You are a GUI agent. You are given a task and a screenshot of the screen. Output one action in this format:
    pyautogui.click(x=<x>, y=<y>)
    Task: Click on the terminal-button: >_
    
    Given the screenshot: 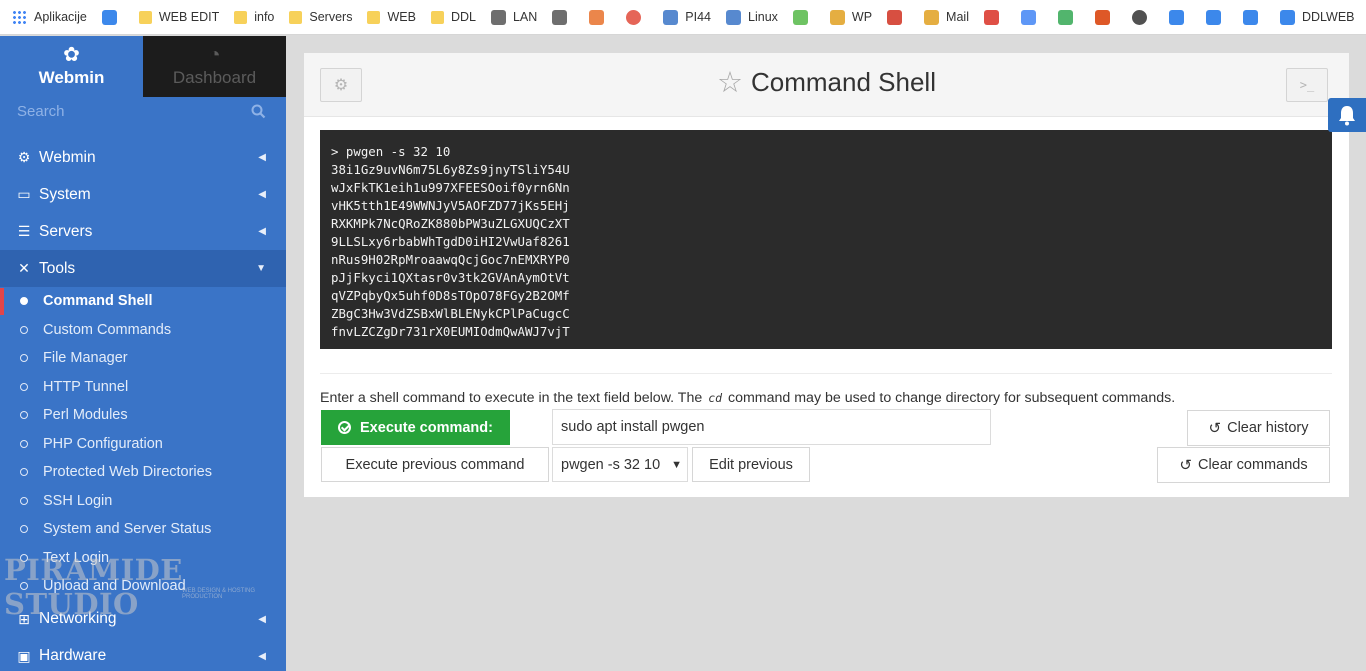 What is the action you would take?
    pyautogui.click(x=1307, y=85)
    